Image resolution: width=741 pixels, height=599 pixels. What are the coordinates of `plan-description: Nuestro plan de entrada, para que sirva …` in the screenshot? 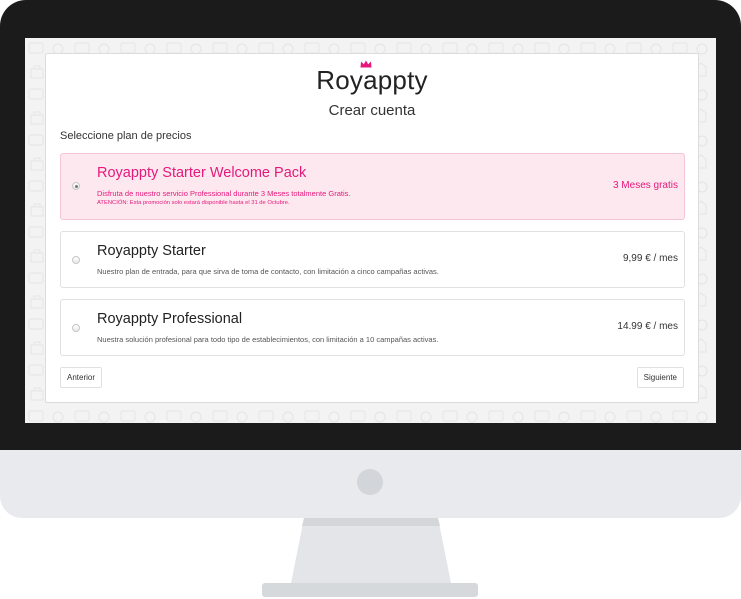 It's located at (268, 271).